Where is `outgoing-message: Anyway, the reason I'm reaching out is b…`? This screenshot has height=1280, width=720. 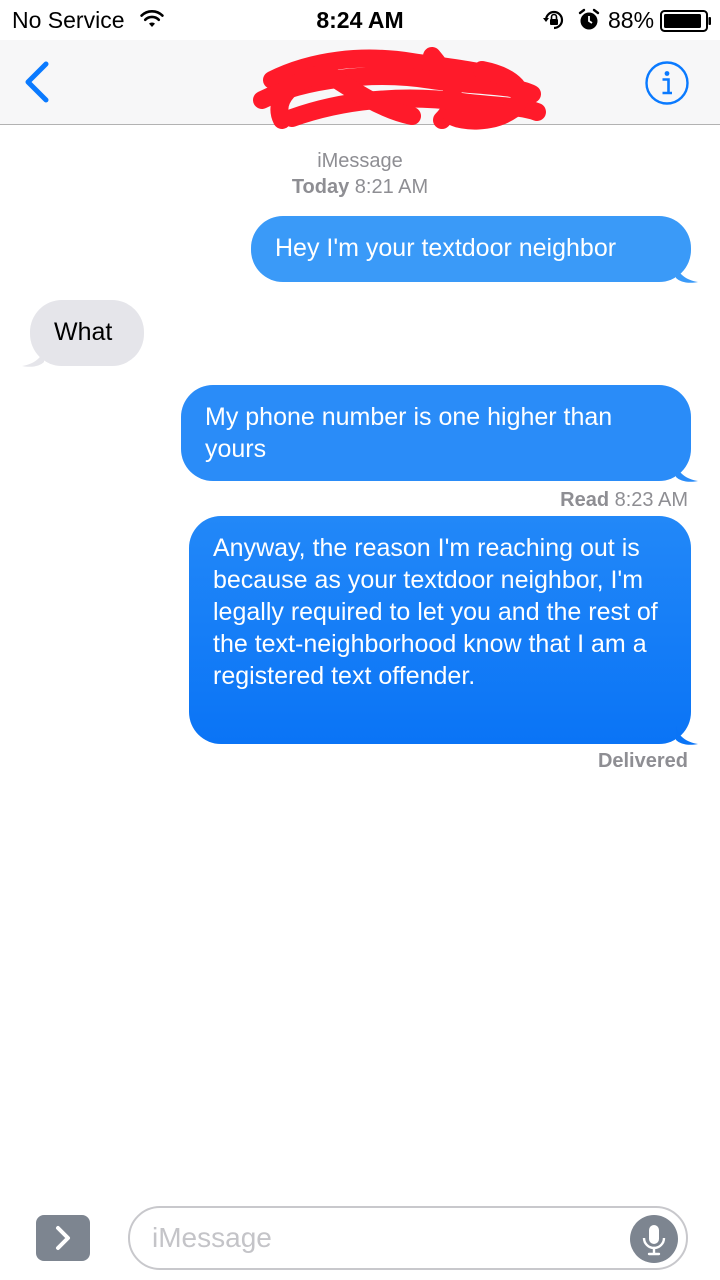 outgoing-message: Anyway, the reason I'm reaching out is b… is located at coordinates (440, 630).